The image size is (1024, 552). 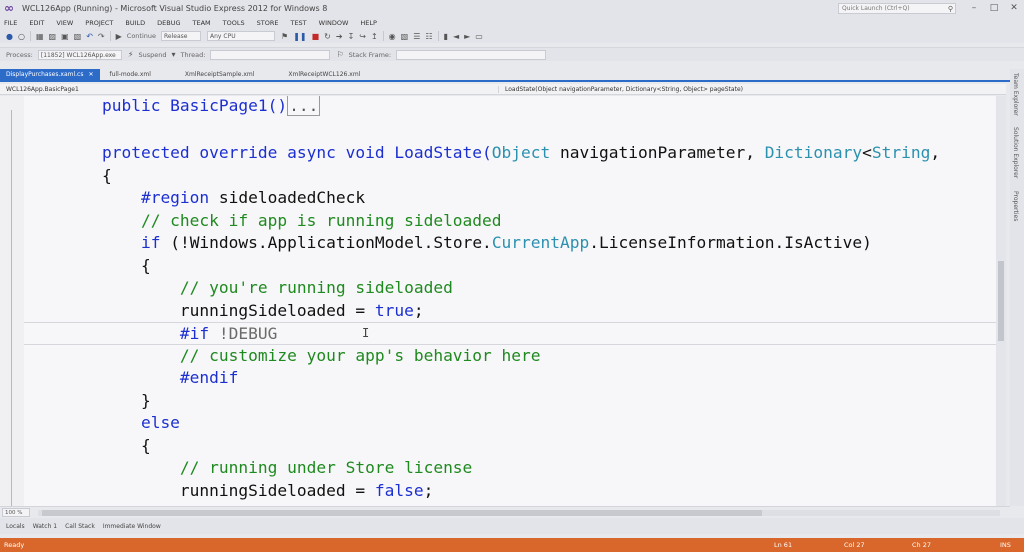 I want to click on menu-edit: EDIT, so click(x=36, y=23).